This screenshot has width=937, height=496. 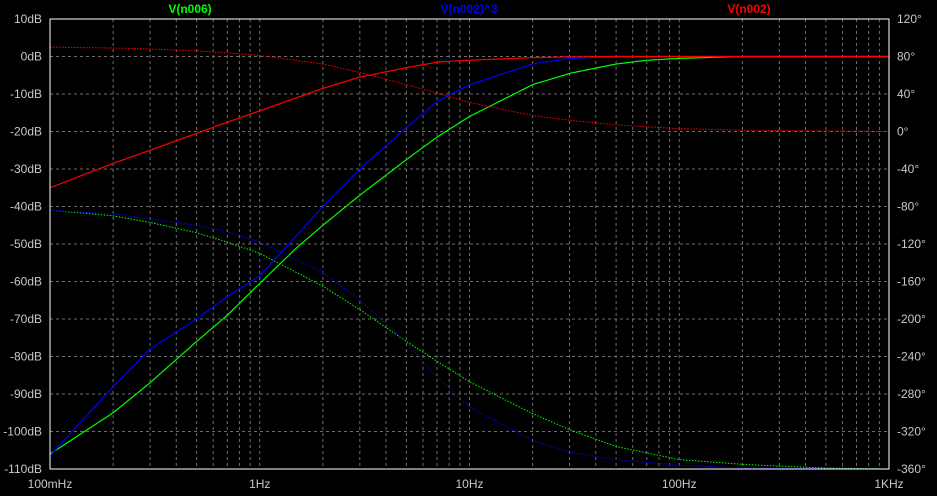 What do you see at coordinates (22, 432) in the screenshot?
I see `y-left-tick-label: -100dB` at bounding box center [22, 432].